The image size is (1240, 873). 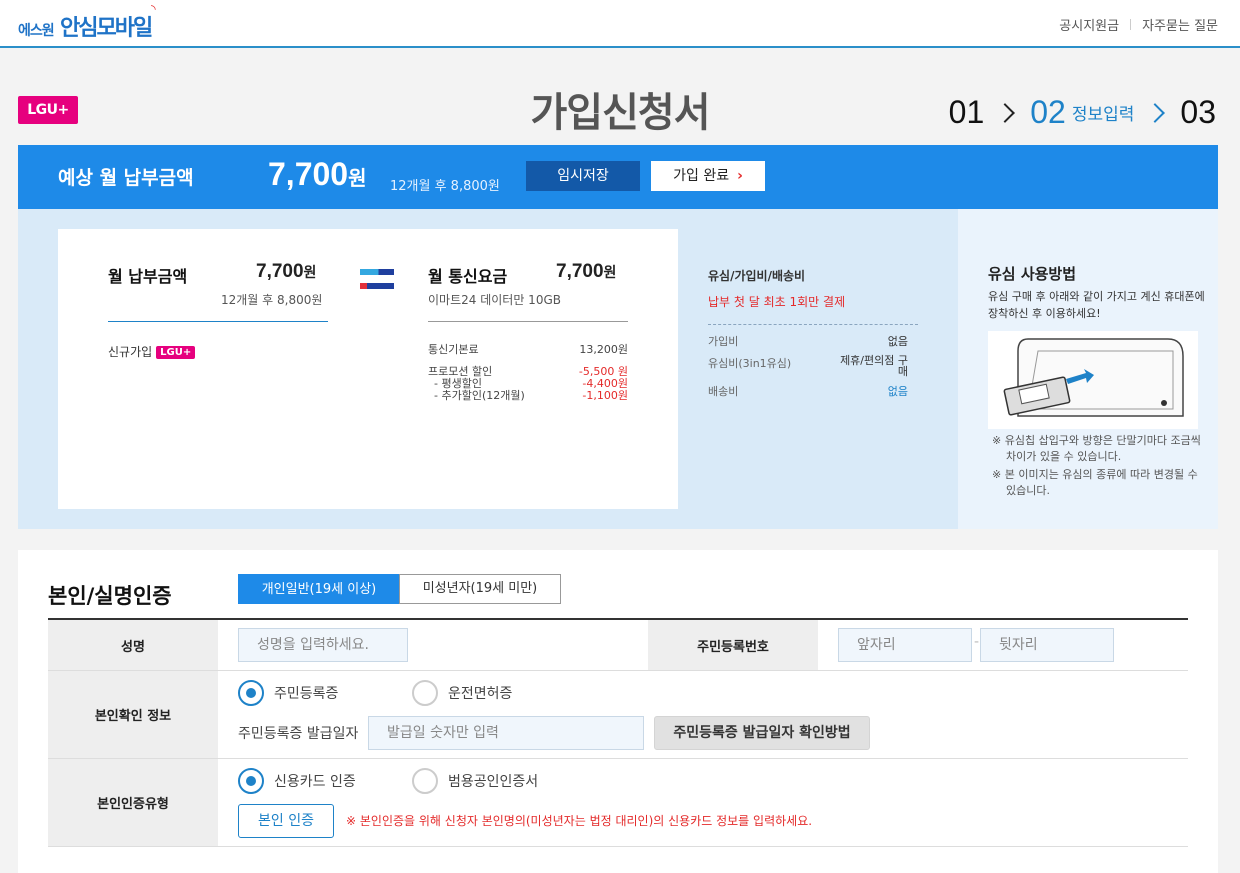 What do you see at coordinates (905, 645) in the screenshot?
I see `rrn-front-input: 앞자리` at bounding box center [905, 645].